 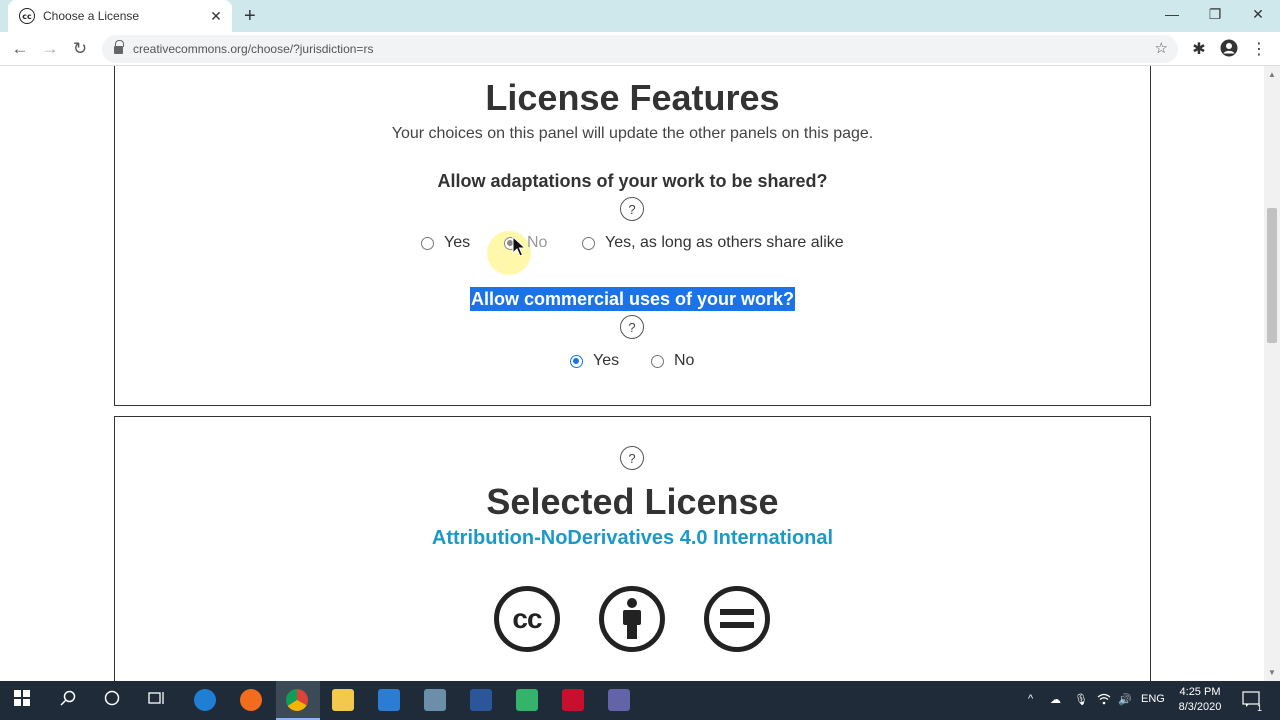 I want to click on cortana-icon, so click(x=112, y=700).